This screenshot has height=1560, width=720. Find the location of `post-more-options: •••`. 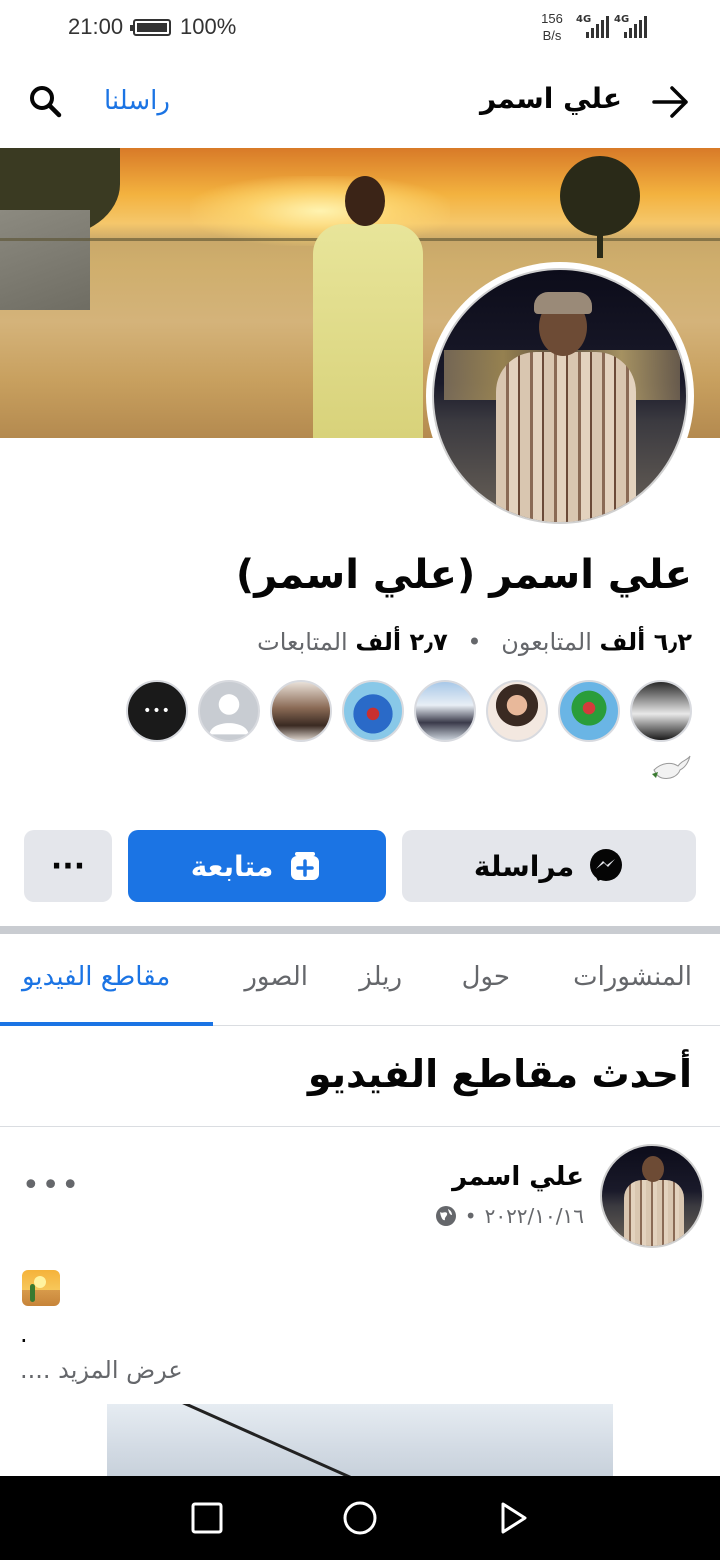

post-more-options: ••• is located at coordinates (51, 1185).